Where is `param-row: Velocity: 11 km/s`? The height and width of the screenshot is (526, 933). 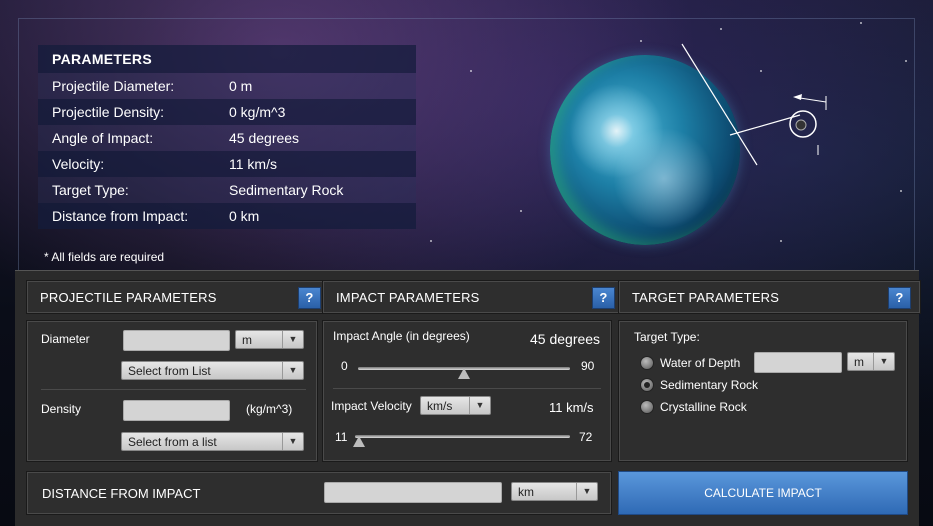
param-row: Velocity: 11 km/s is located at coordinates (227, 164).